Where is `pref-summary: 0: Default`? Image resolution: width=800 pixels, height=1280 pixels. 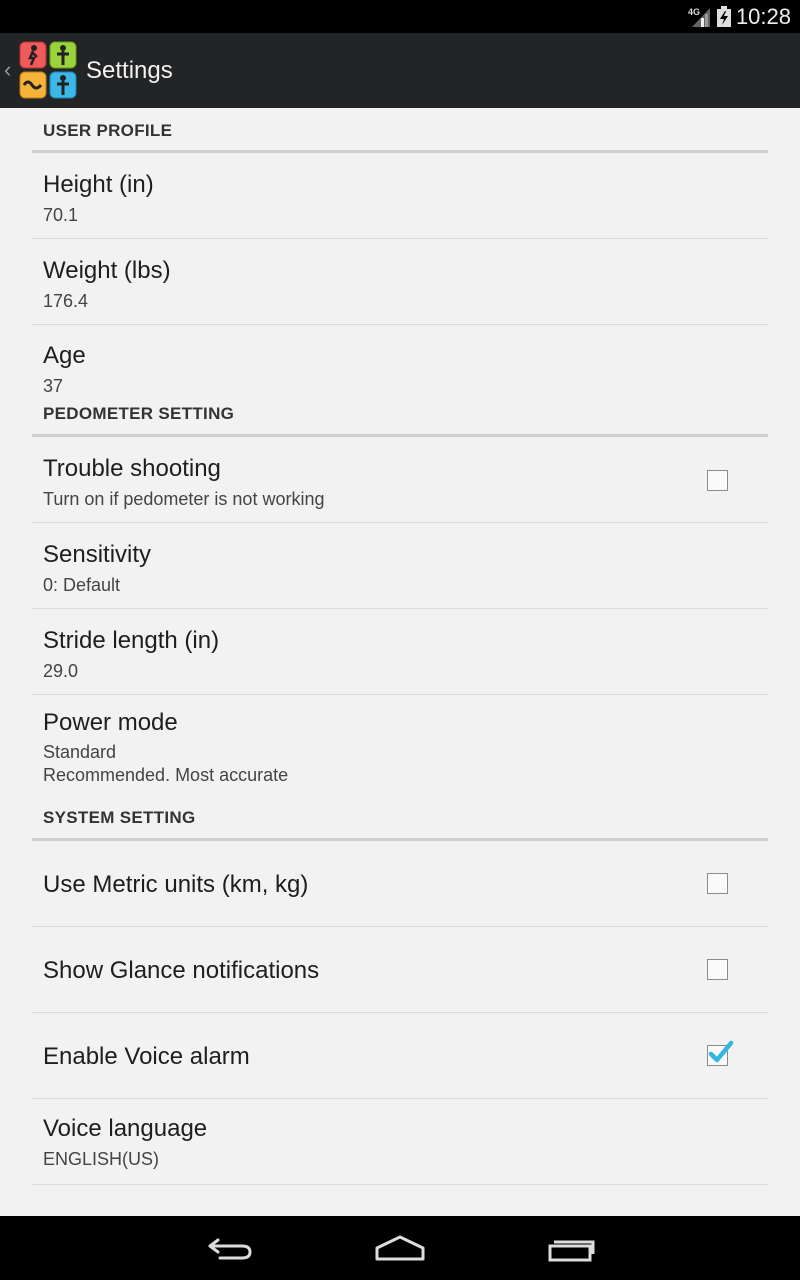
pref-summary: 0: Default is located at coordinates (82, 585).